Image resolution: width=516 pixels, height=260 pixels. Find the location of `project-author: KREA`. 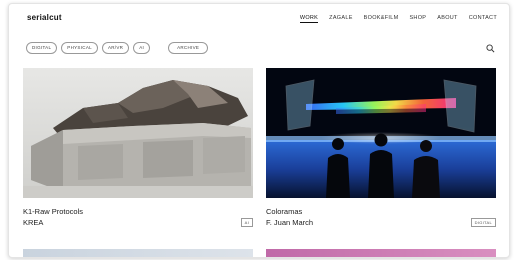

project-author: KREA is located at coordinates (33, 222).